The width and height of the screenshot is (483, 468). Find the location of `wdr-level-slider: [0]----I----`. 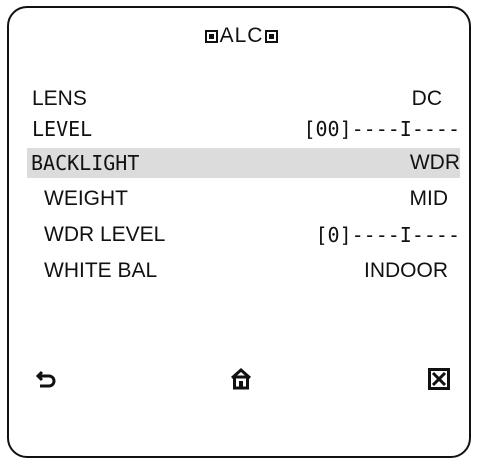

wdr-level-slider: [0]----I---- is located at coordinates (388, 235).